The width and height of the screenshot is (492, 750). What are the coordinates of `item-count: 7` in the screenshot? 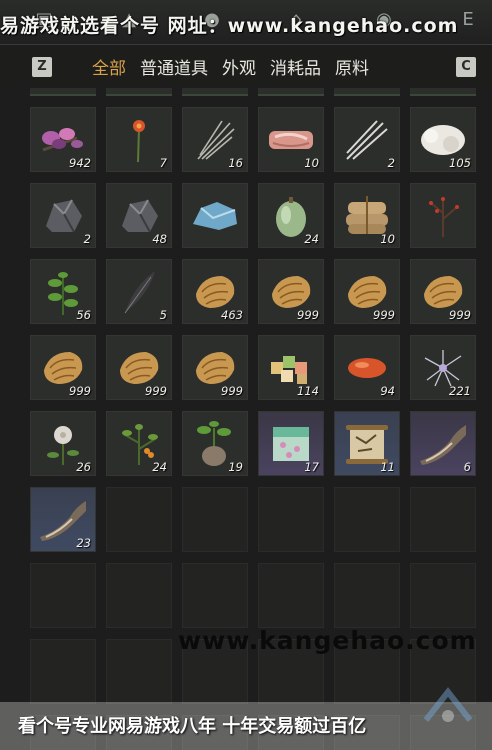 It's located at (163, 163).